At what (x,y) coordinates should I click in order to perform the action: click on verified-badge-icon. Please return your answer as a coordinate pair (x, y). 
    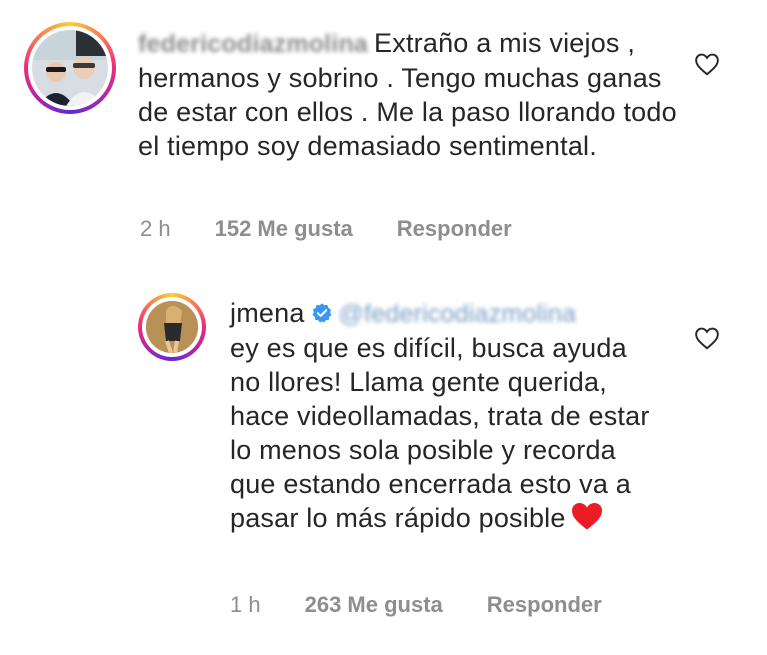
    Looking at the image, I should click on (322, 313).